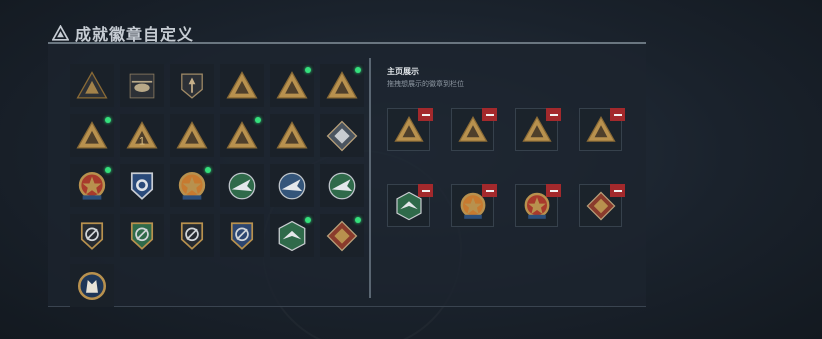  I want to click on shield-green-badge-icon, so click(142, 235).